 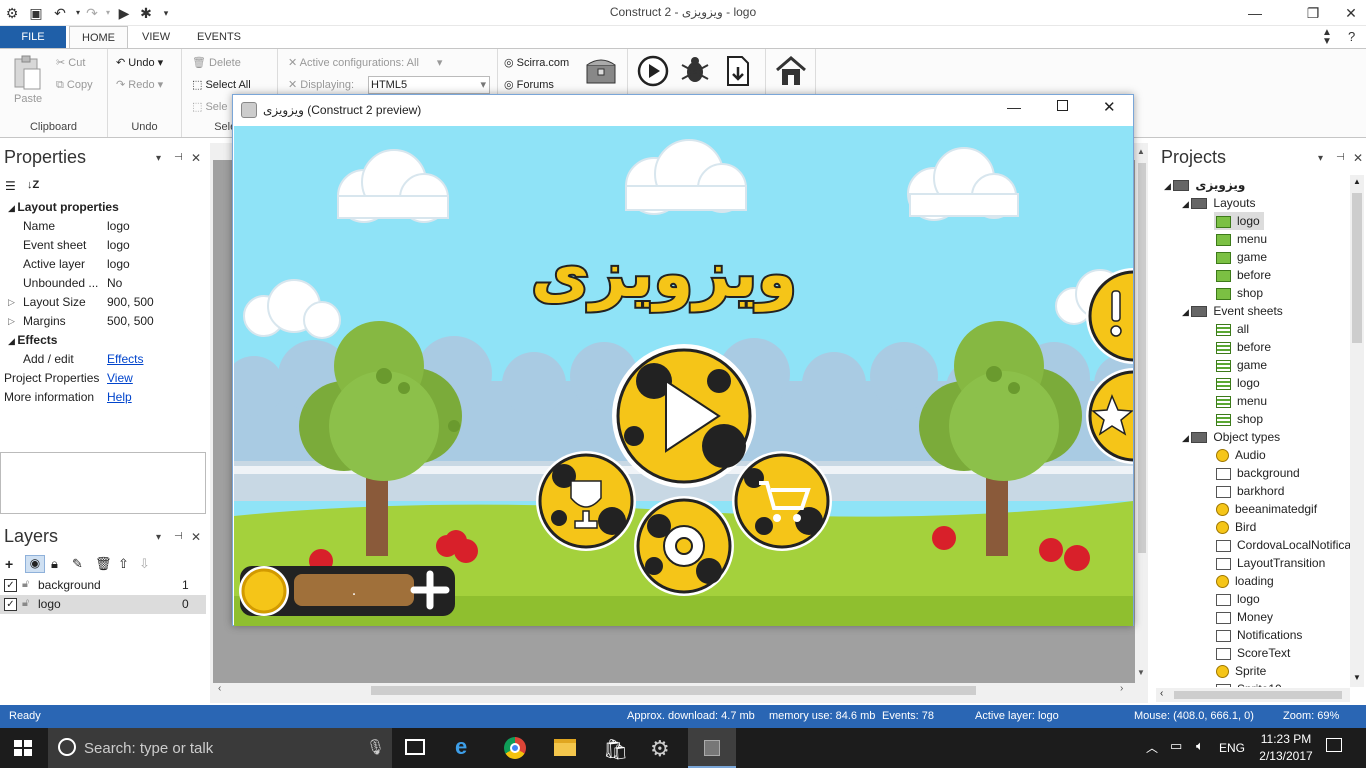 What do you see at coordinates (221, 85) in the screenshot?
I see `select-all-button: ⬚ Select All` at bounding box center [221, 85].